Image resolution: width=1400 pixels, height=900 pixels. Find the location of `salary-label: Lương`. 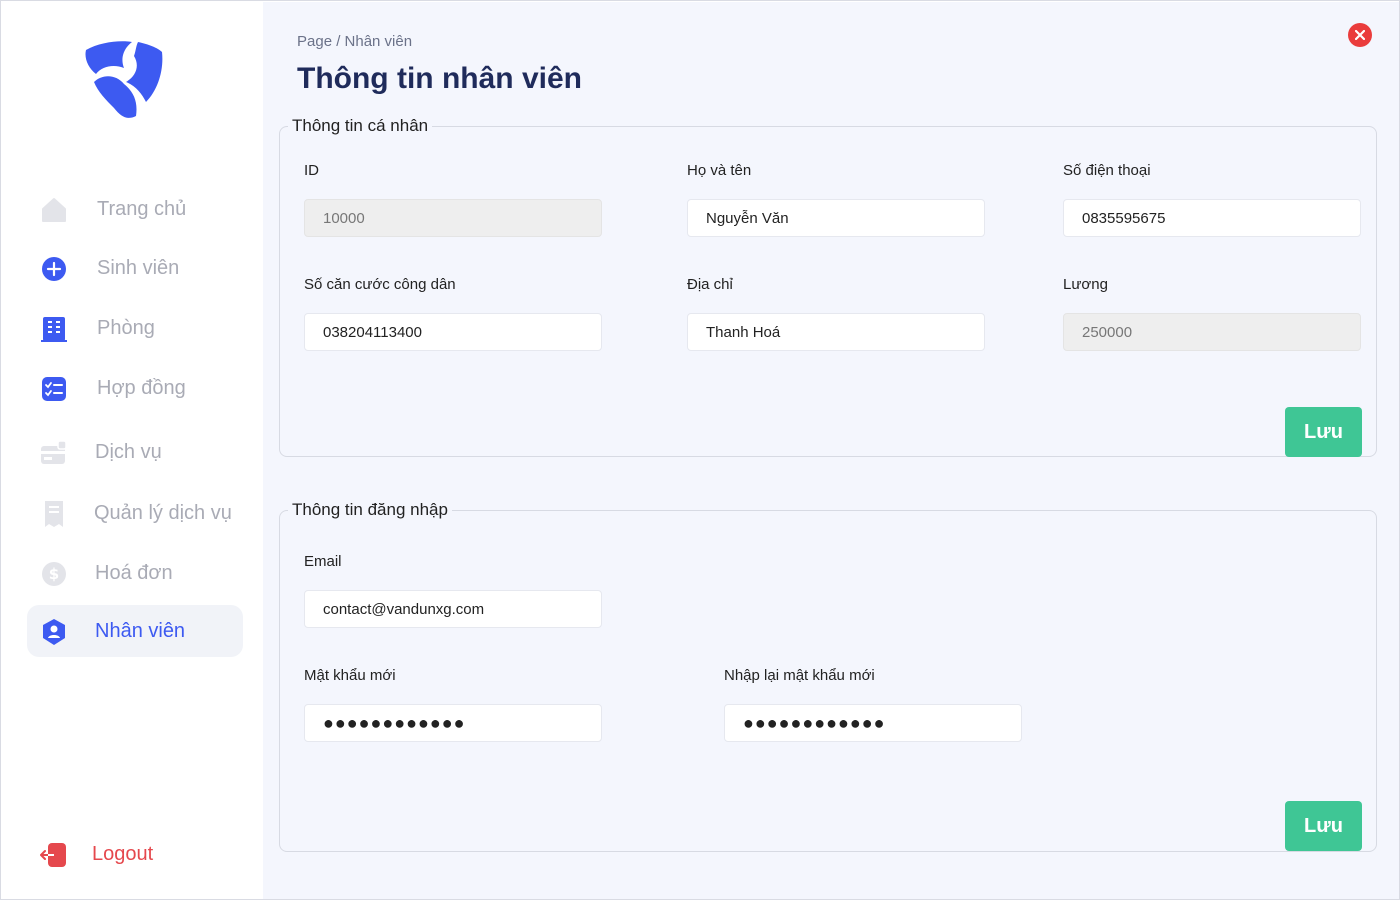

salary-label: Lương is located at coordinates (1085, 284).